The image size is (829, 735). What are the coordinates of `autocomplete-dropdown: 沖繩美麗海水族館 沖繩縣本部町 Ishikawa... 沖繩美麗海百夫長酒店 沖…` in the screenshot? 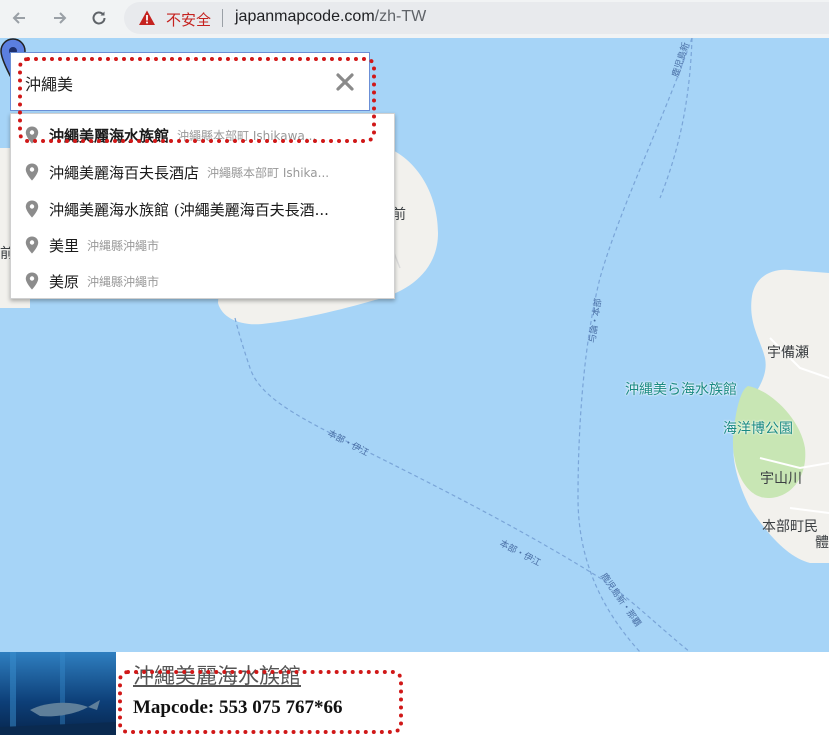 It's located at (202, 206).